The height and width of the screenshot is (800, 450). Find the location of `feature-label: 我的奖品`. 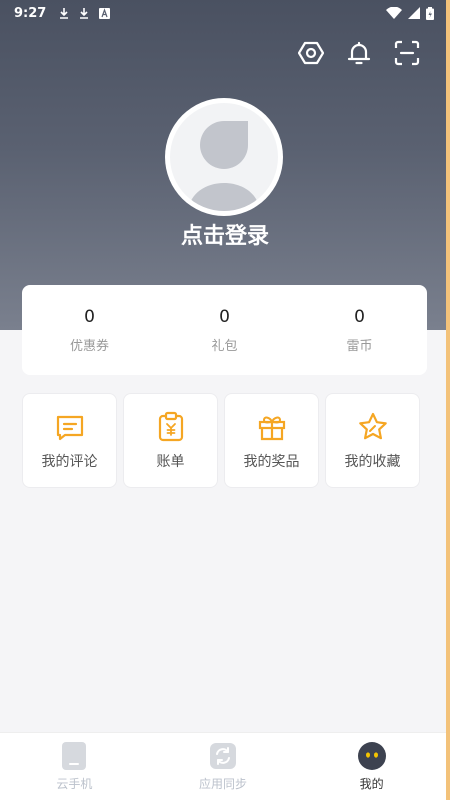

feature-label: 我的奖品 is located at coordinates (271, 461).